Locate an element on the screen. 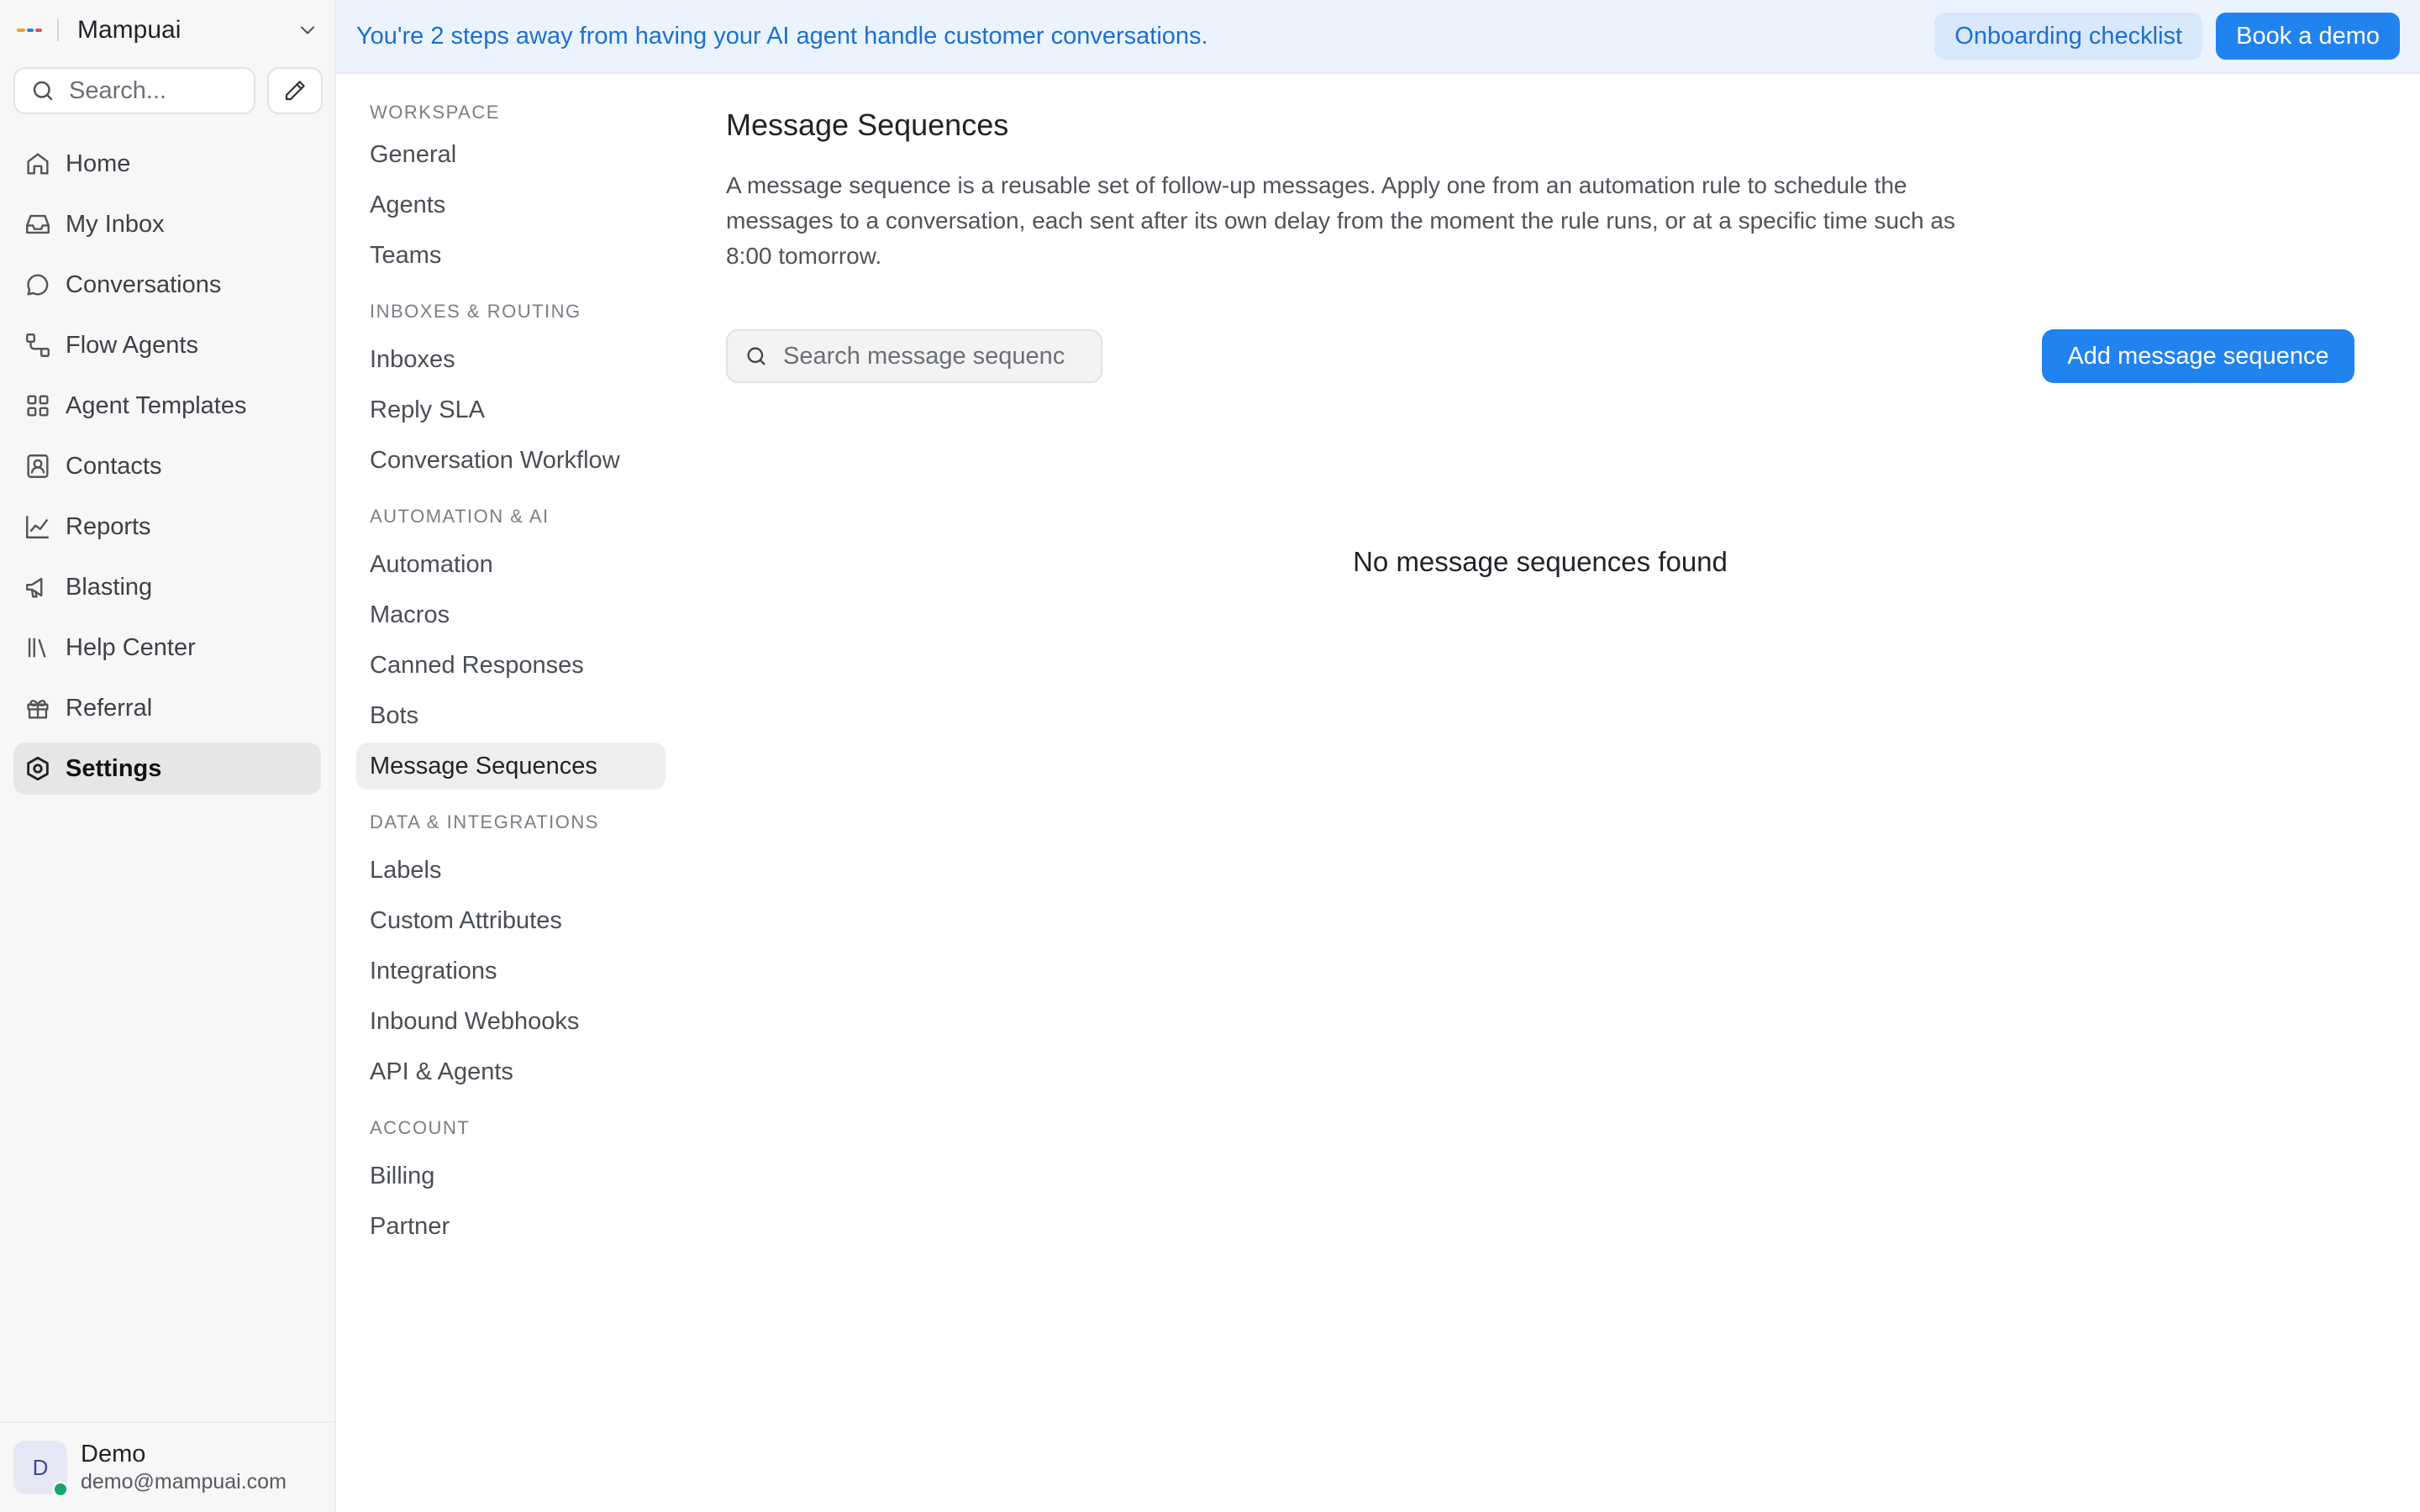 The image size is (2420, 1512). nav-item-label: Reports is located at coordinates (109, 526).